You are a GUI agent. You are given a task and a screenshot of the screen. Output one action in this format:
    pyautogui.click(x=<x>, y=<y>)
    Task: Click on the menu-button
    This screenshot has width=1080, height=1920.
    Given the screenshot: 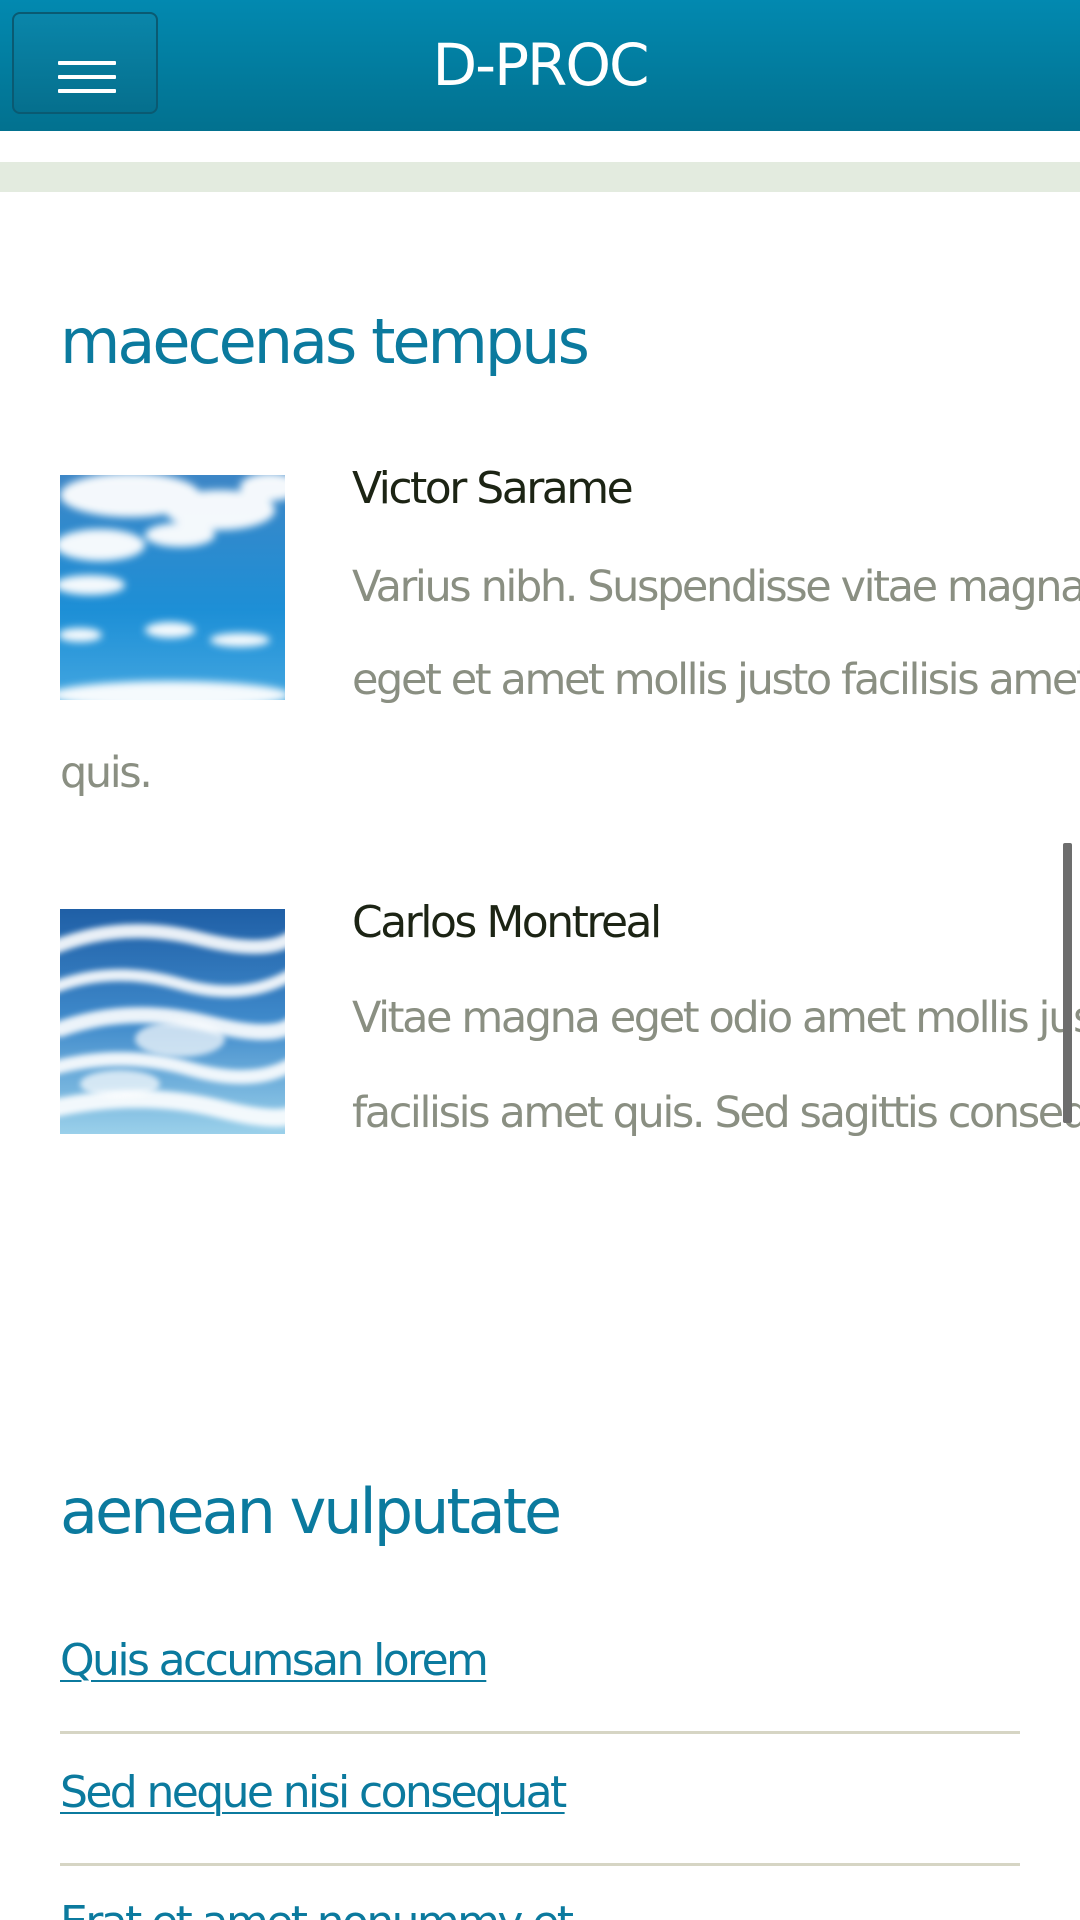 What is the action you would take?
    pyautogui.click(x=85, y=63)
    